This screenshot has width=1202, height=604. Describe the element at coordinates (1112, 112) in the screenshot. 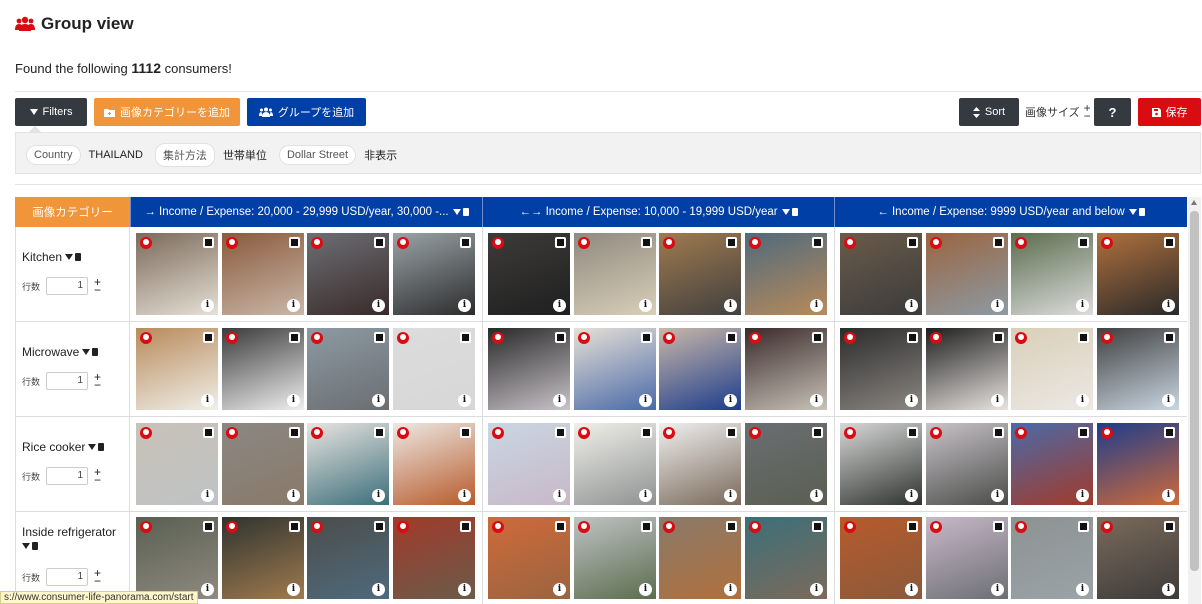

I see `help-button: ?` at that location.